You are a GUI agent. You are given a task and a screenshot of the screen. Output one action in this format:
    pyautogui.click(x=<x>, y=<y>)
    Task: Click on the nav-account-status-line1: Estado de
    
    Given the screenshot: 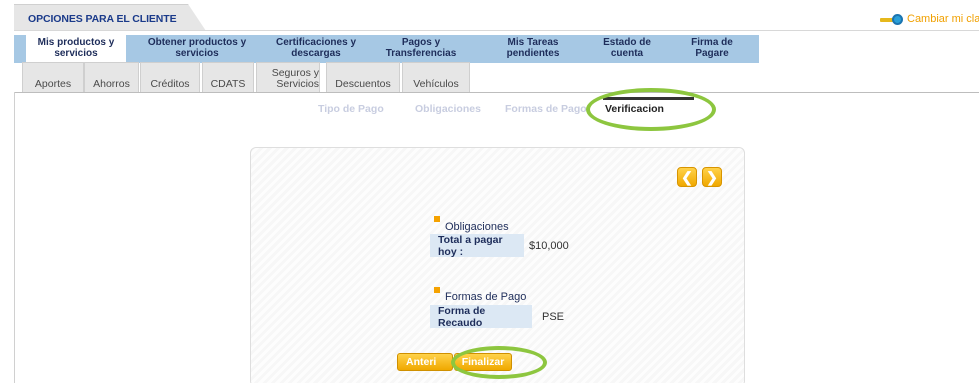 What is the action you would take?
    pyautogui.click(x=627, y=42)
    